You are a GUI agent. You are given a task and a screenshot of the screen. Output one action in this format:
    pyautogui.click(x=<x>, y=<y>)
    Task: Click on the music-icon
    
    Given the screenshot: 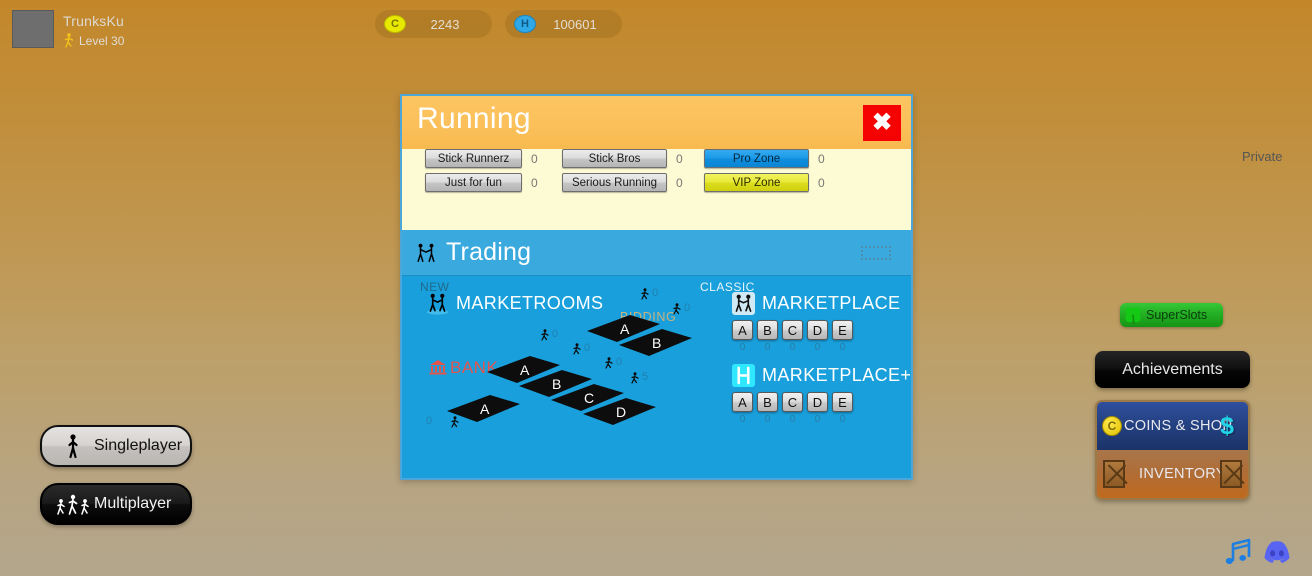 What is the action you would take?
    pyautogui.click(x=1237, y=552)
    